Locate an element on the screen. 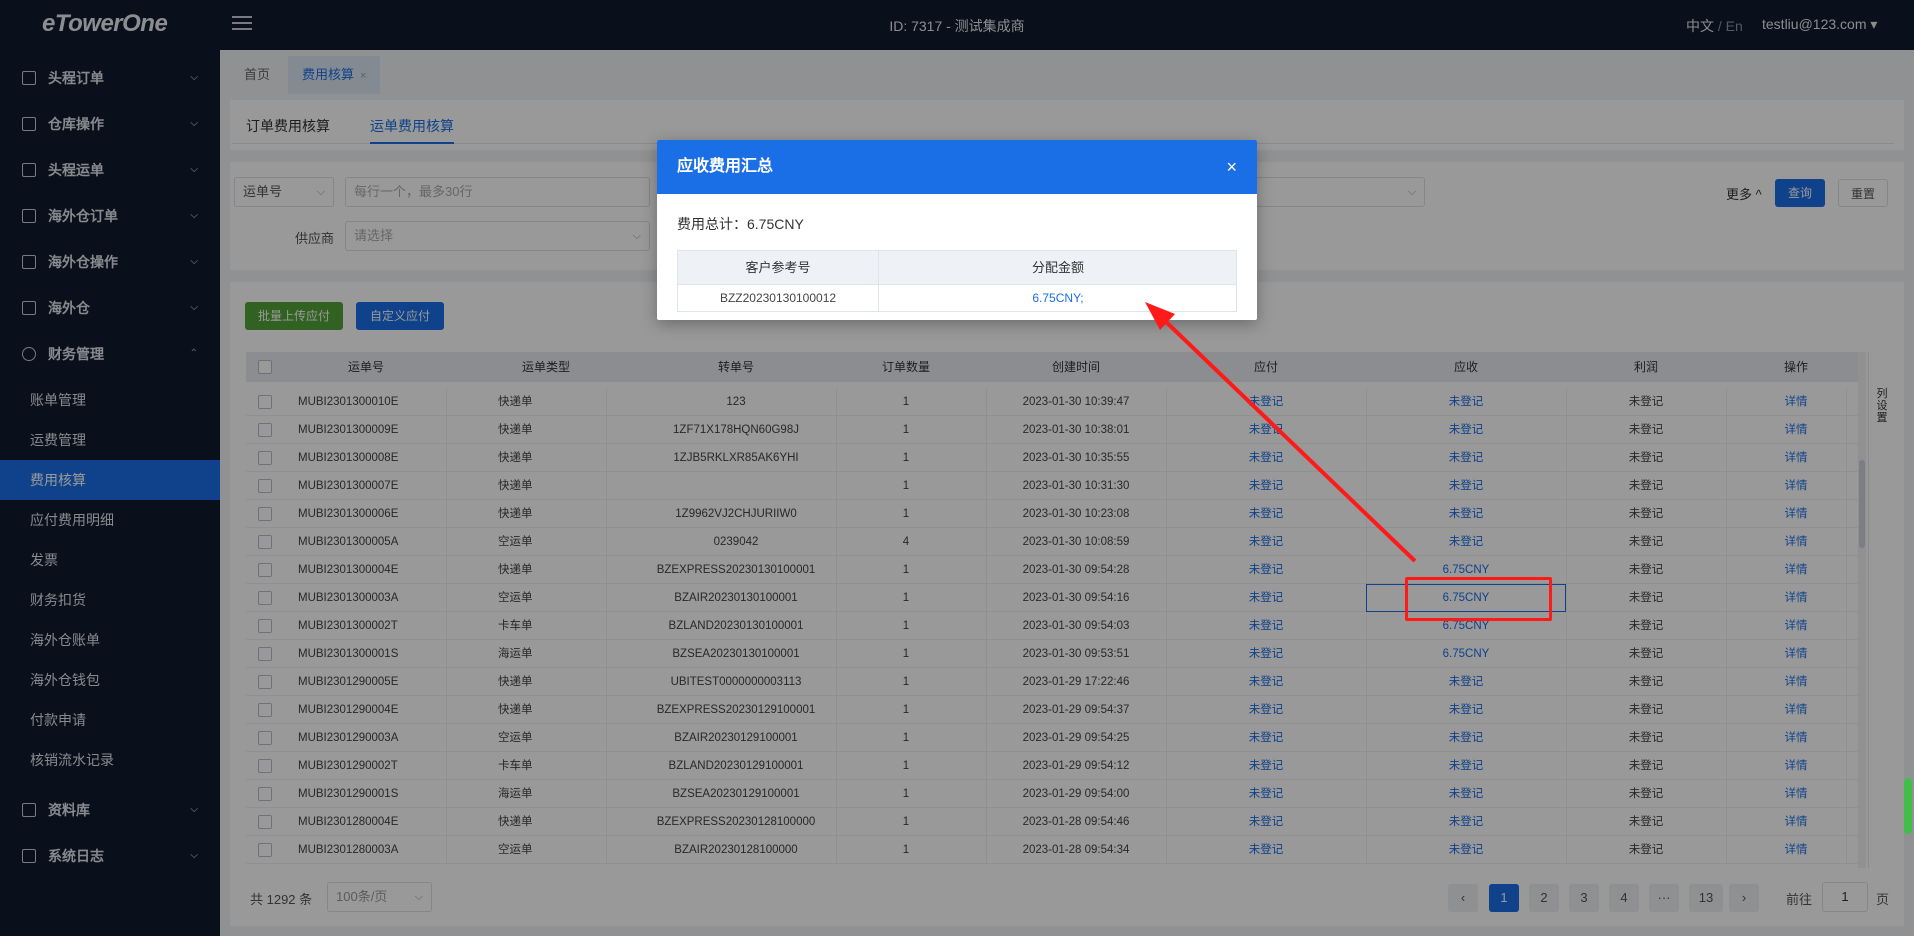 The width and height of the screenshot is (1914, 936). dialog-title: 应收费用汇总 is located at coordinates (725, 166).